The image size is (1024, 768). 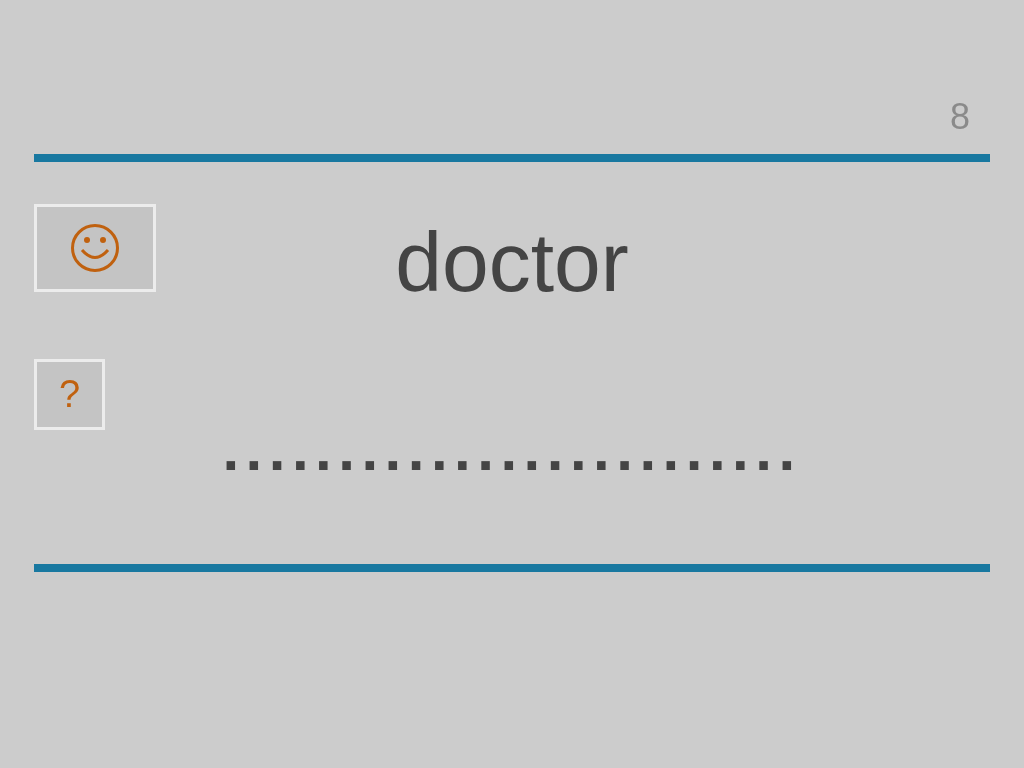 What do you see at coordinates (512, 262) in the screenshot?
I see `prompt-word: doctor` at bounding box center [512, 262].